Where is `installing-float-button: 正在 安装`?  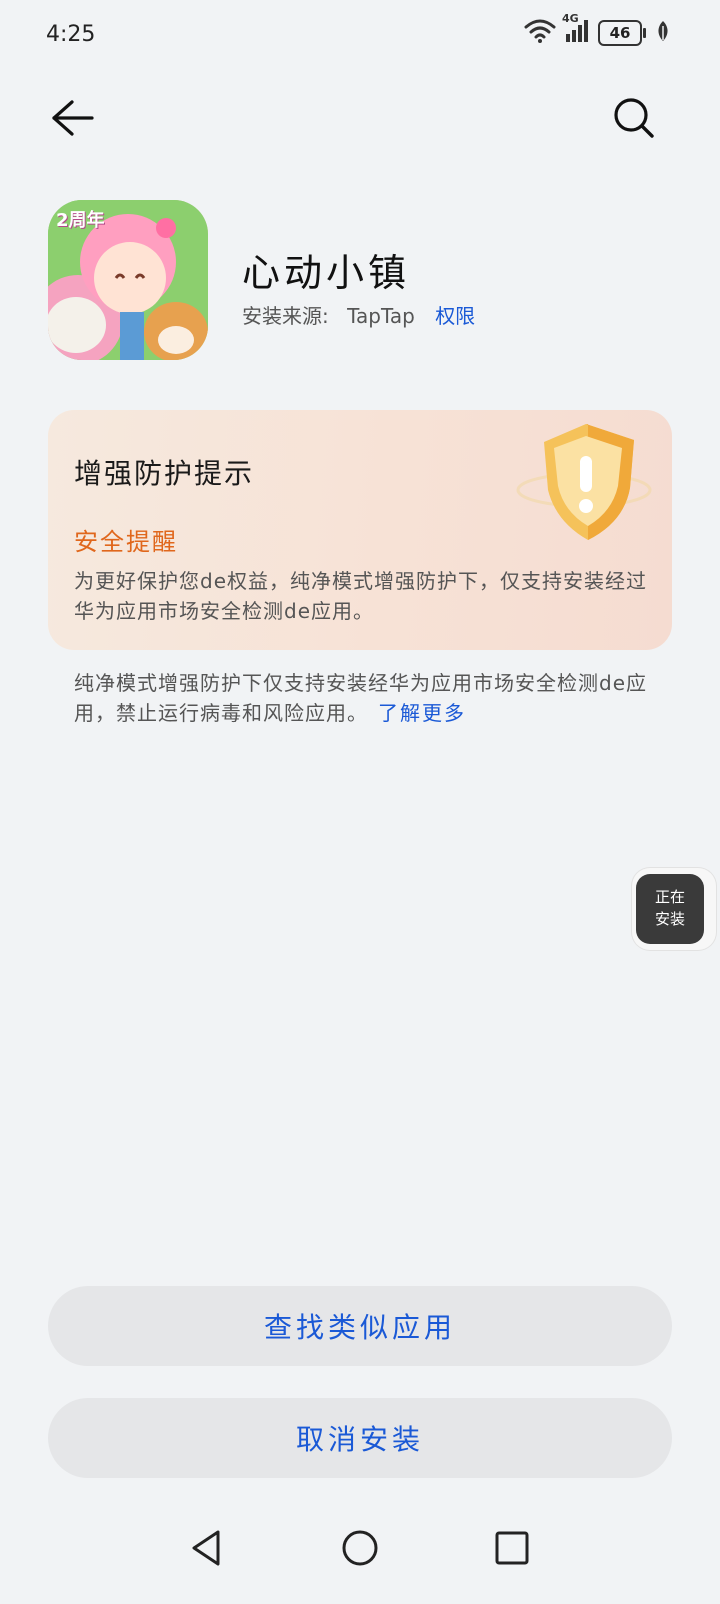 installing-float-button: 正在 安装 is located at coordinates (674, 909).